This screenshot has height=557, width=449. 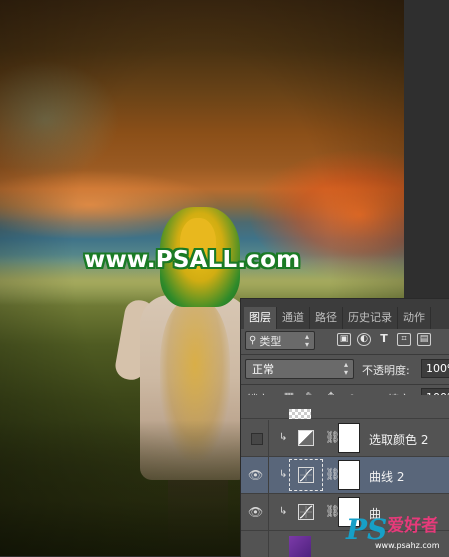 I want to click on filter-icons: ▣ ◐ T ⌗ ▤, so click(x=384, y=339).